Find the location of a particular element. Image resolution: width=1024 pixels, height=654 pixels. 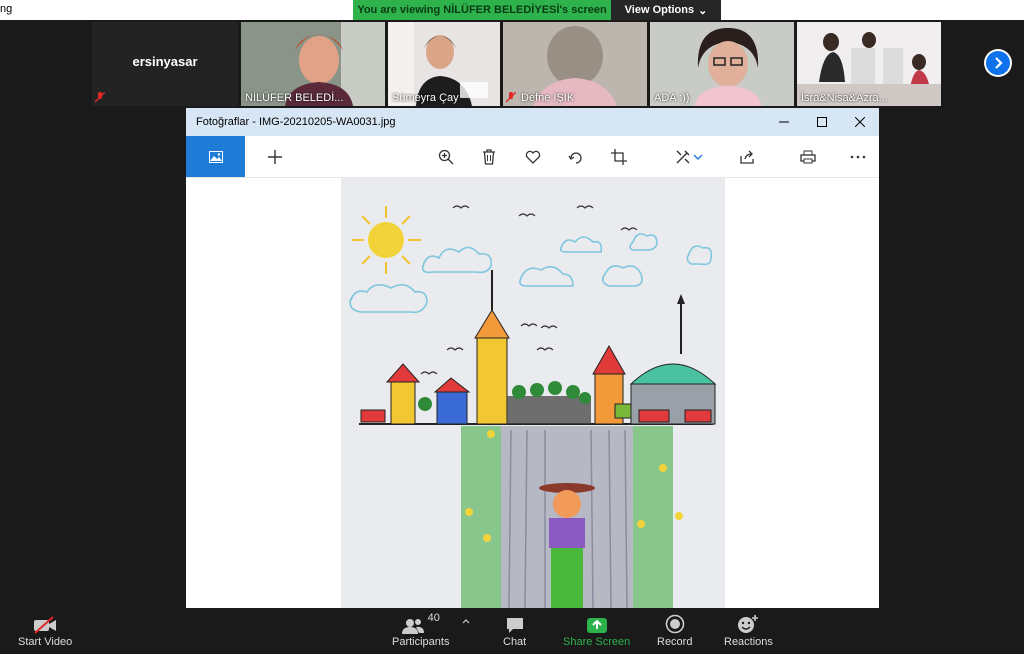

record-label: Record is located at coordinates (675, 642).